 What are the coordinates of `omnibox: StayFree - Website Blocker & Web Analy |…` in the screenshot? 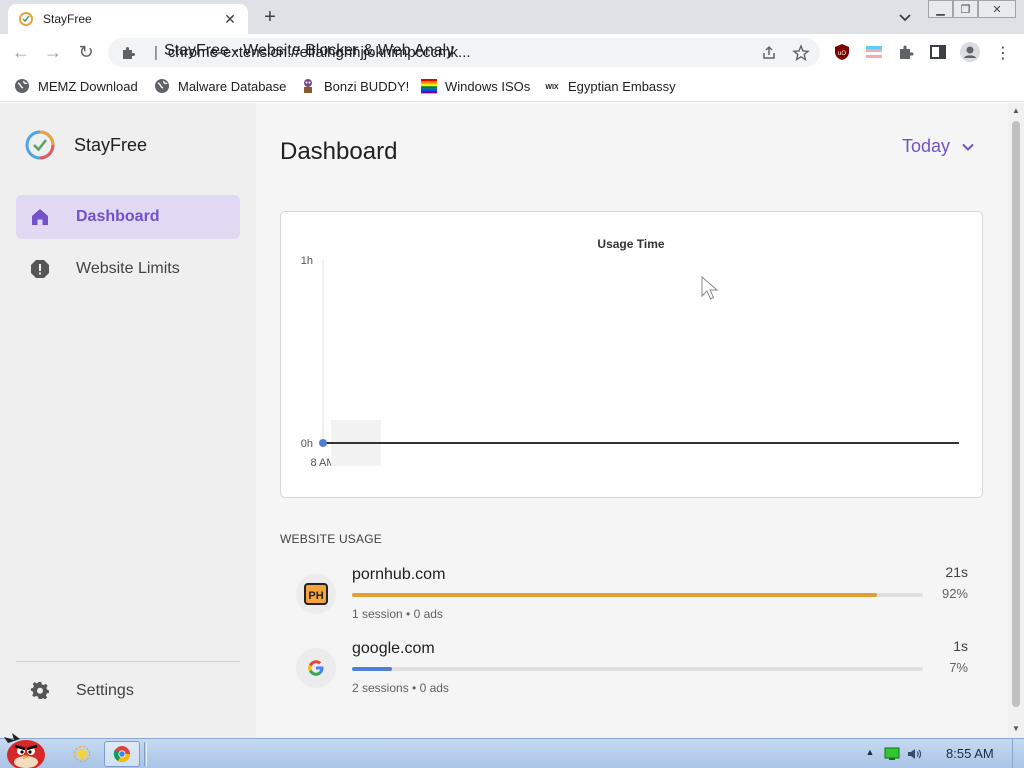 It's located at (464, 52).